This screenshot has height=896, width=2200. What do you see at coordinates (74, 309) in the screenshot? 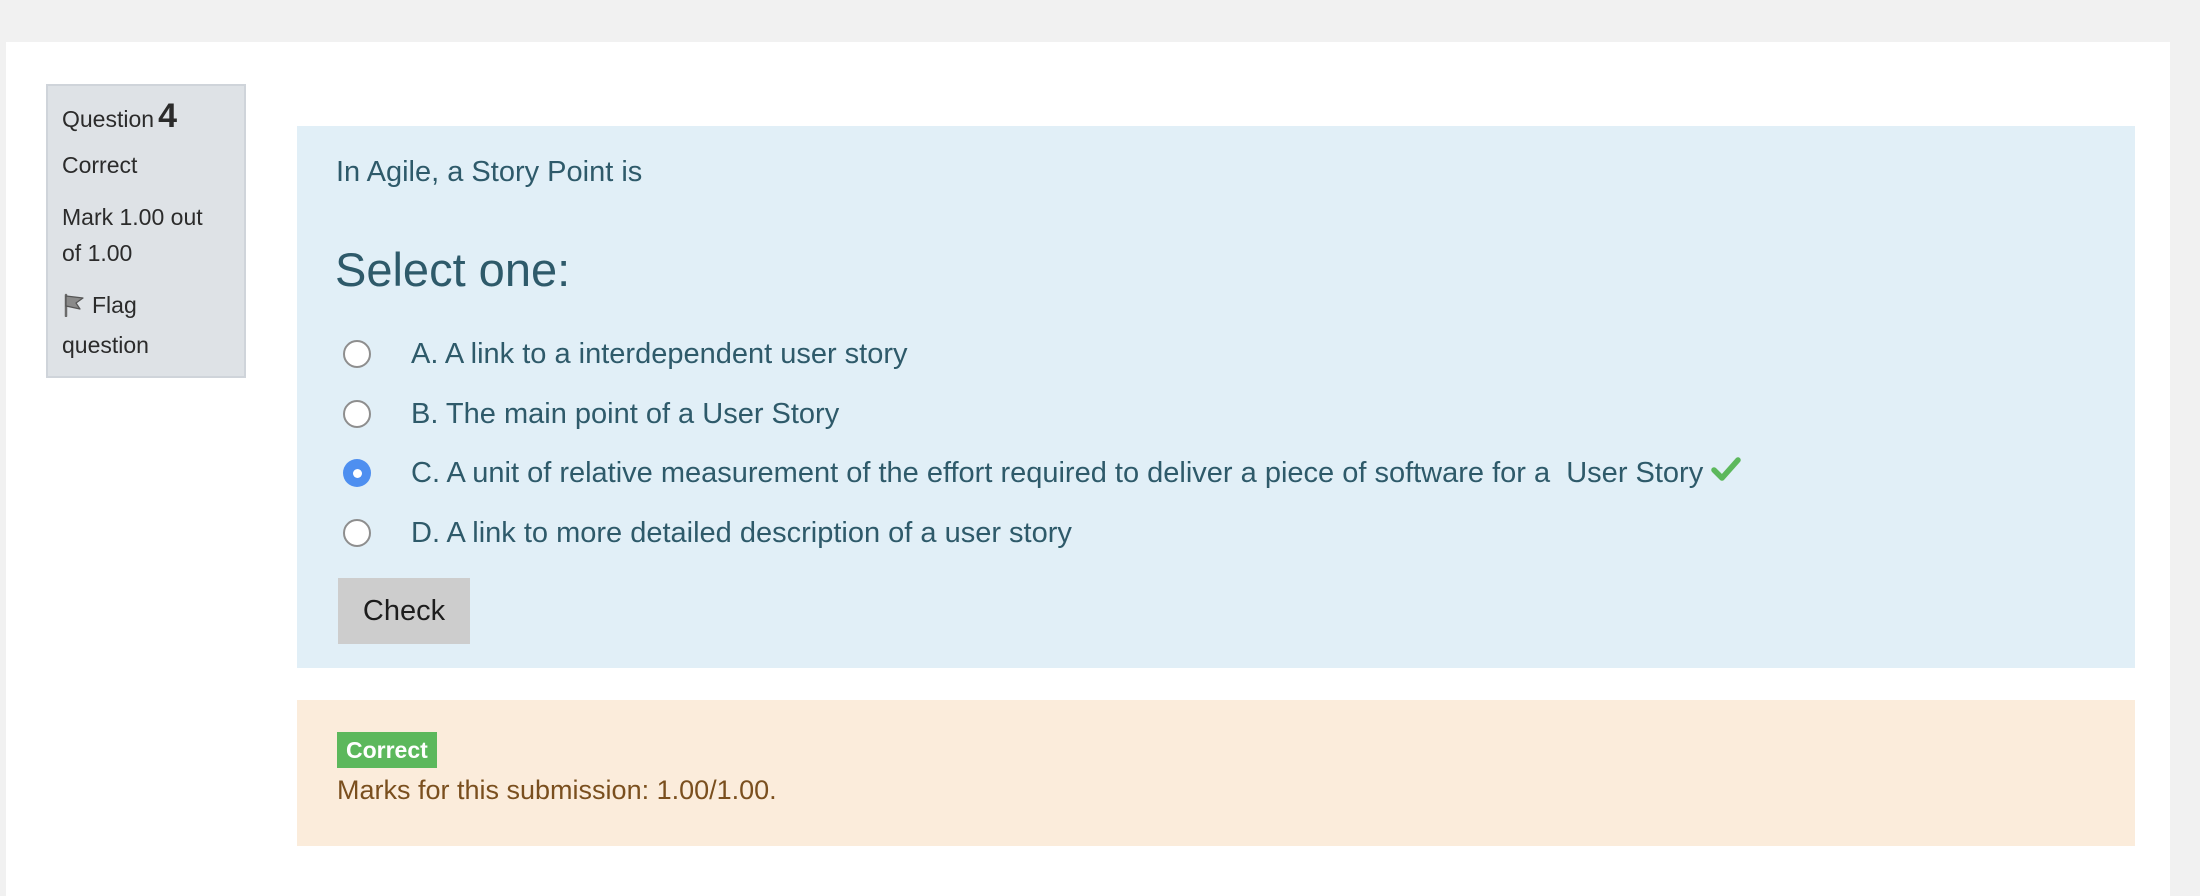
I see `flag-icon` at bounding box center [74, 309].